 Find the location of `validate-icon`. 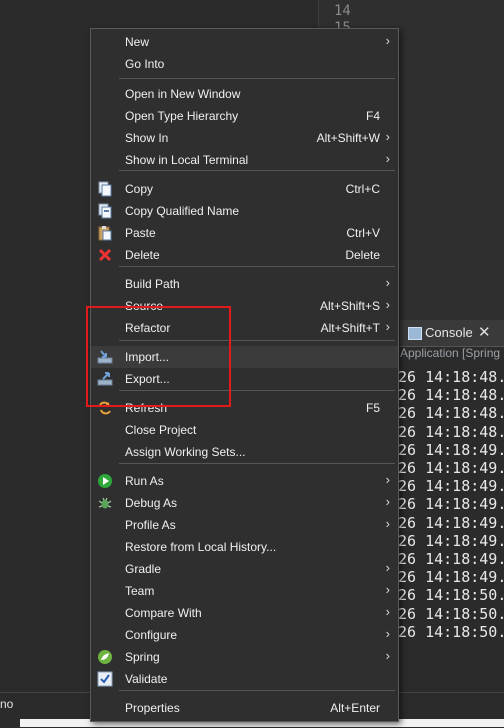

validate-icon is located at coordinates (105, 679).